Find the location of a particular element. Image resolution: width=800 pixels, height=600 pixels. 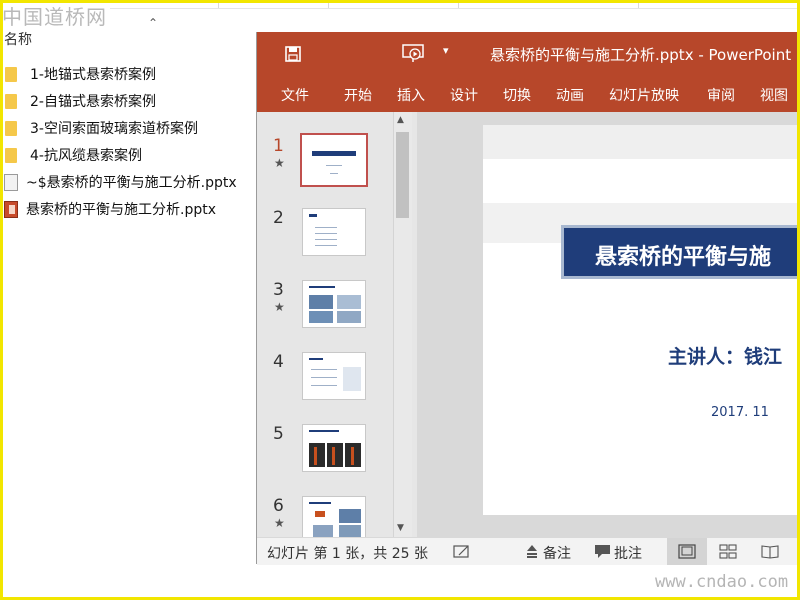

slide-thumbnail-pane: 1 ★ 2 3 ★ 4 5 6 ★ ▲ ▼ is located at coordinates (334, 328).